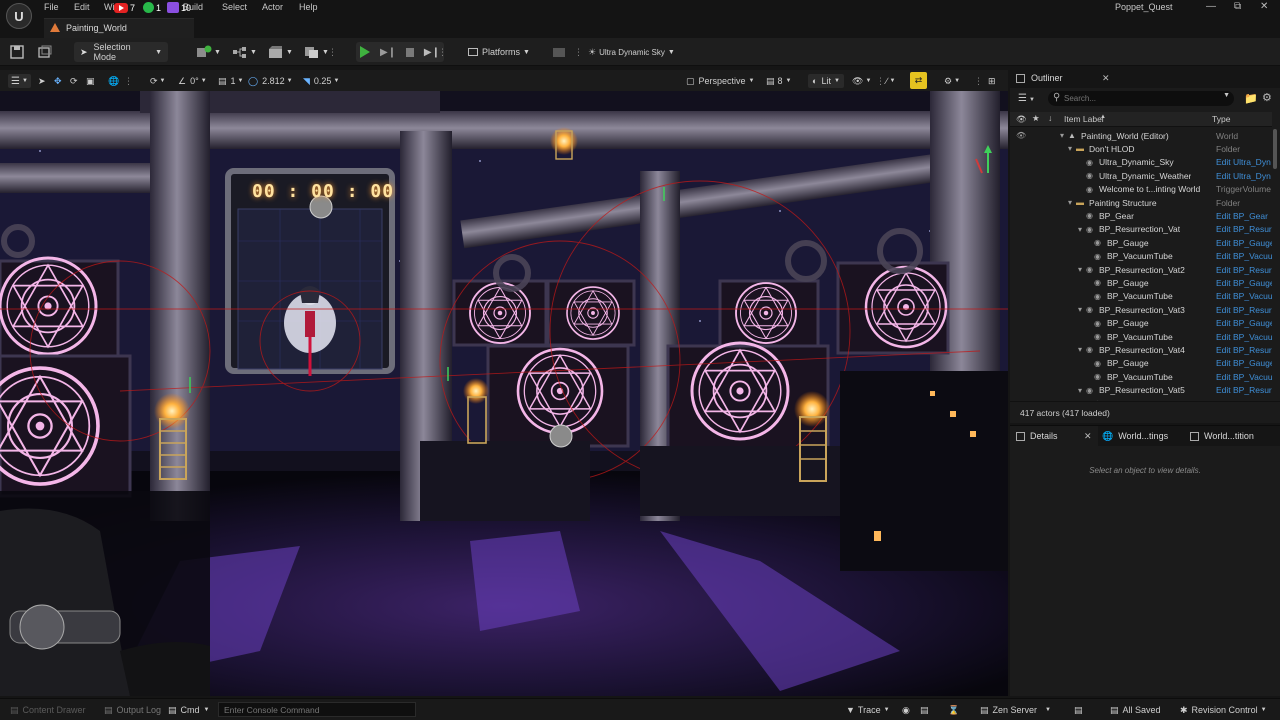 Image resolution: width=1280 pixels, height=720 pixels. I want to click on lit-dropdown: ◐ Lit ▼, so click(826, 81).